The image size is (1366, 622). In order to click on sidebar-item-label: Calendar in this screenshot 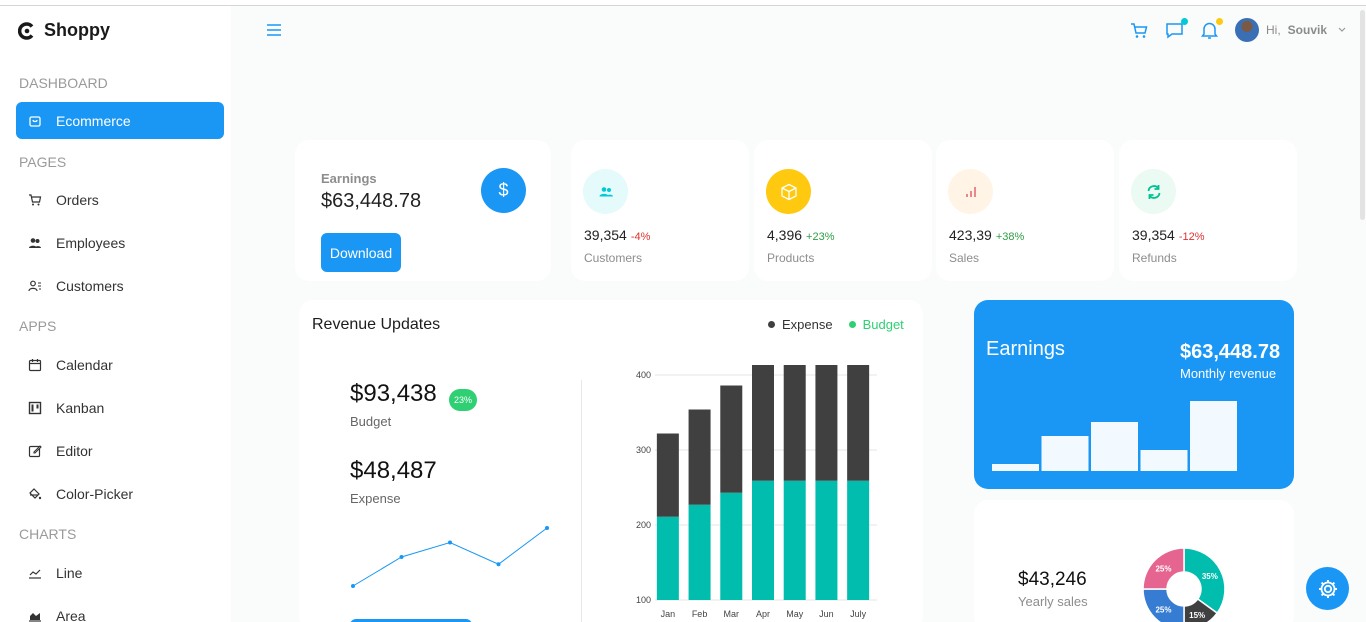, I will do `click(84, 364)`.